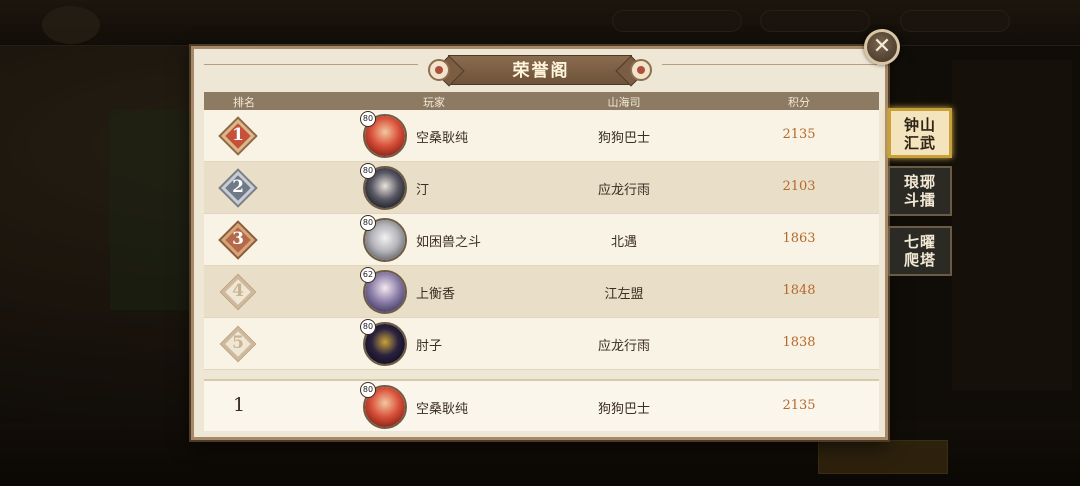 This screenshot has width=1080, height=486. What do you see at coordinates (799, 102) in the screenshot?
I see `header-score: 积分` at bounding box center [799, 102].